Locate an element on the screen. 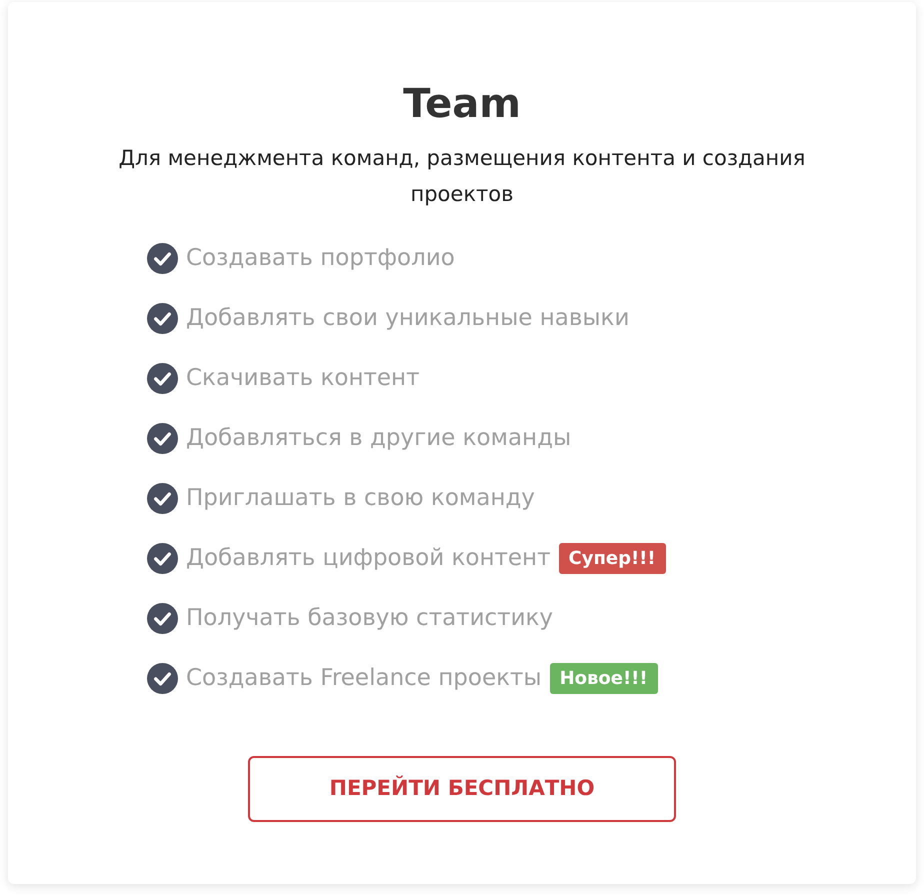  feature-text: Создавать портфолио is located at coordinates (320, 258).